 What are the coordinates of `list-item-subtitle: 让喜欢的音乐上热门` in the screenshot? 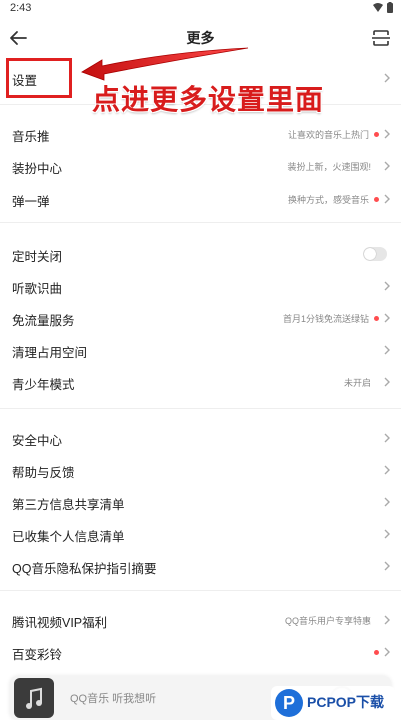 It's located at (328, 135).